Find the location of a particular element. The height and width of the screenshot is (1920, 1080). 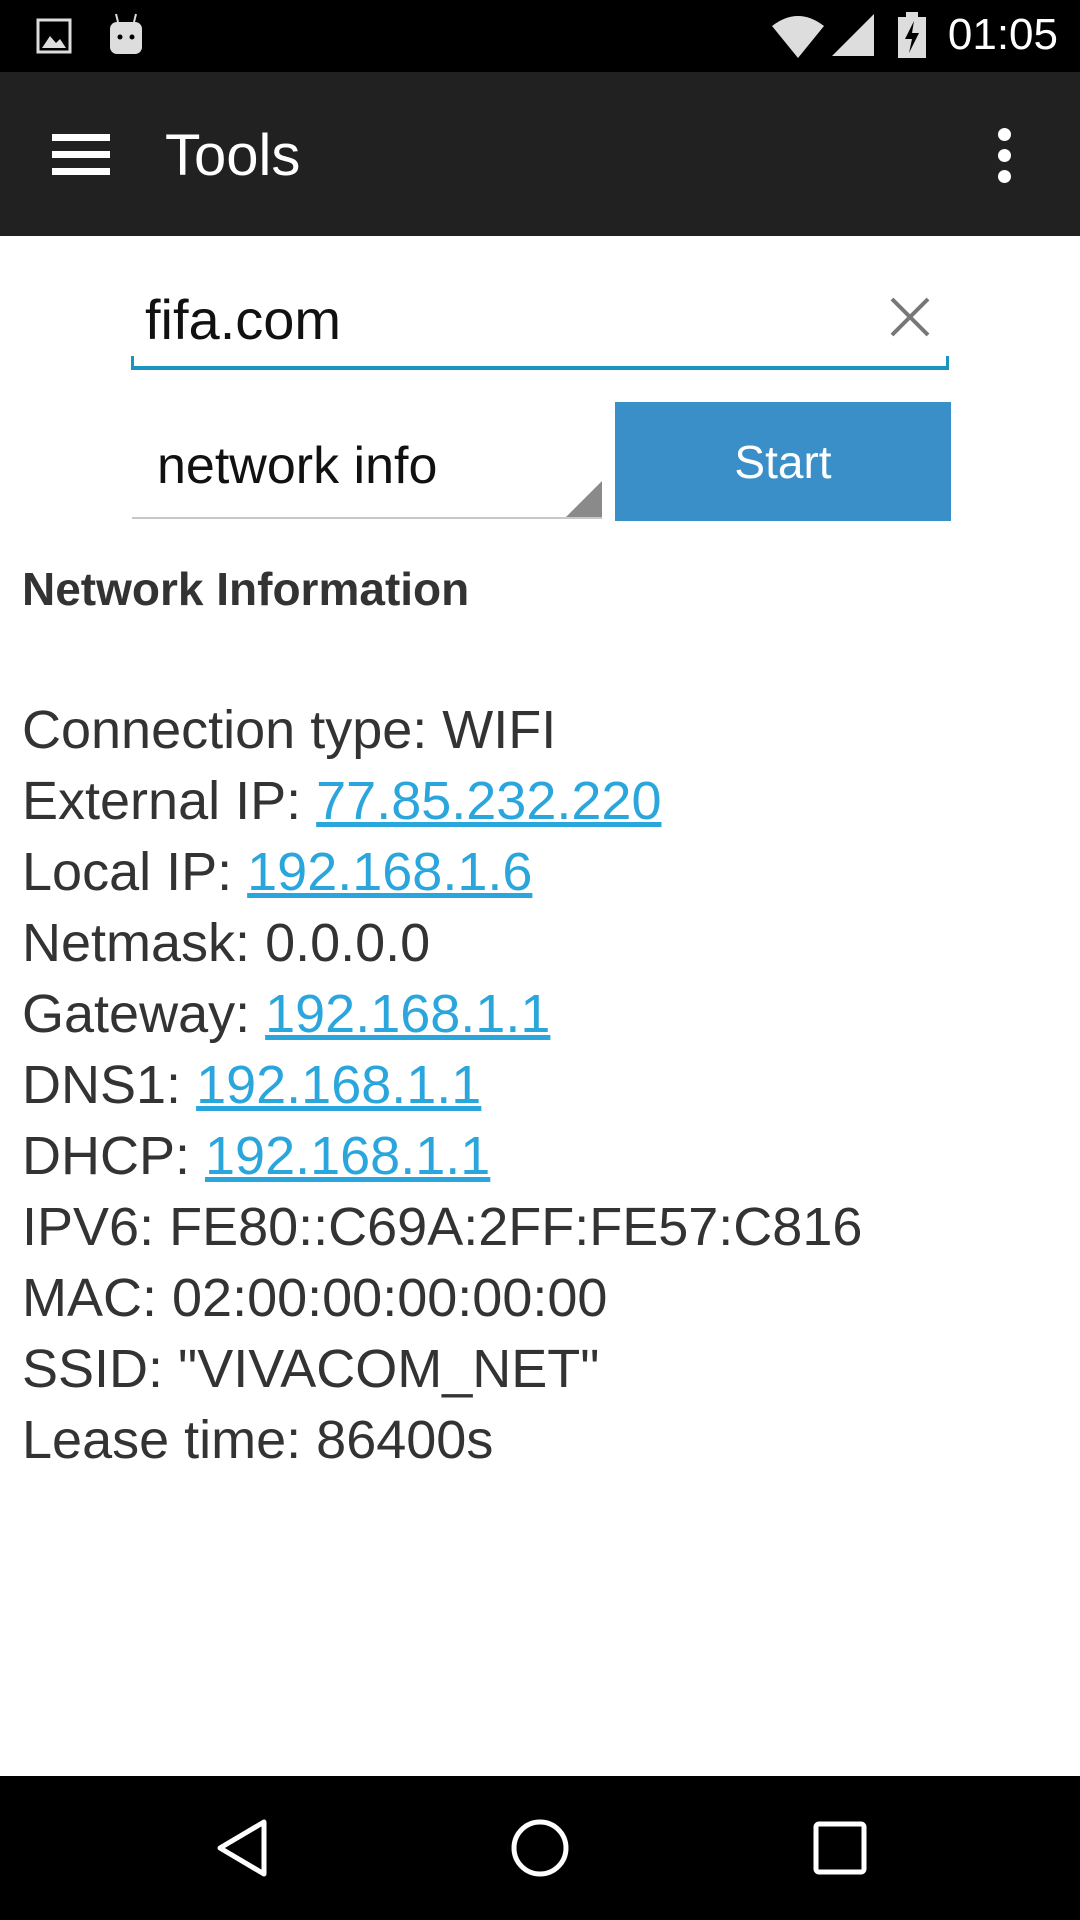

info-row: Lease time: 86400s is located at coordinates (442, 1440).